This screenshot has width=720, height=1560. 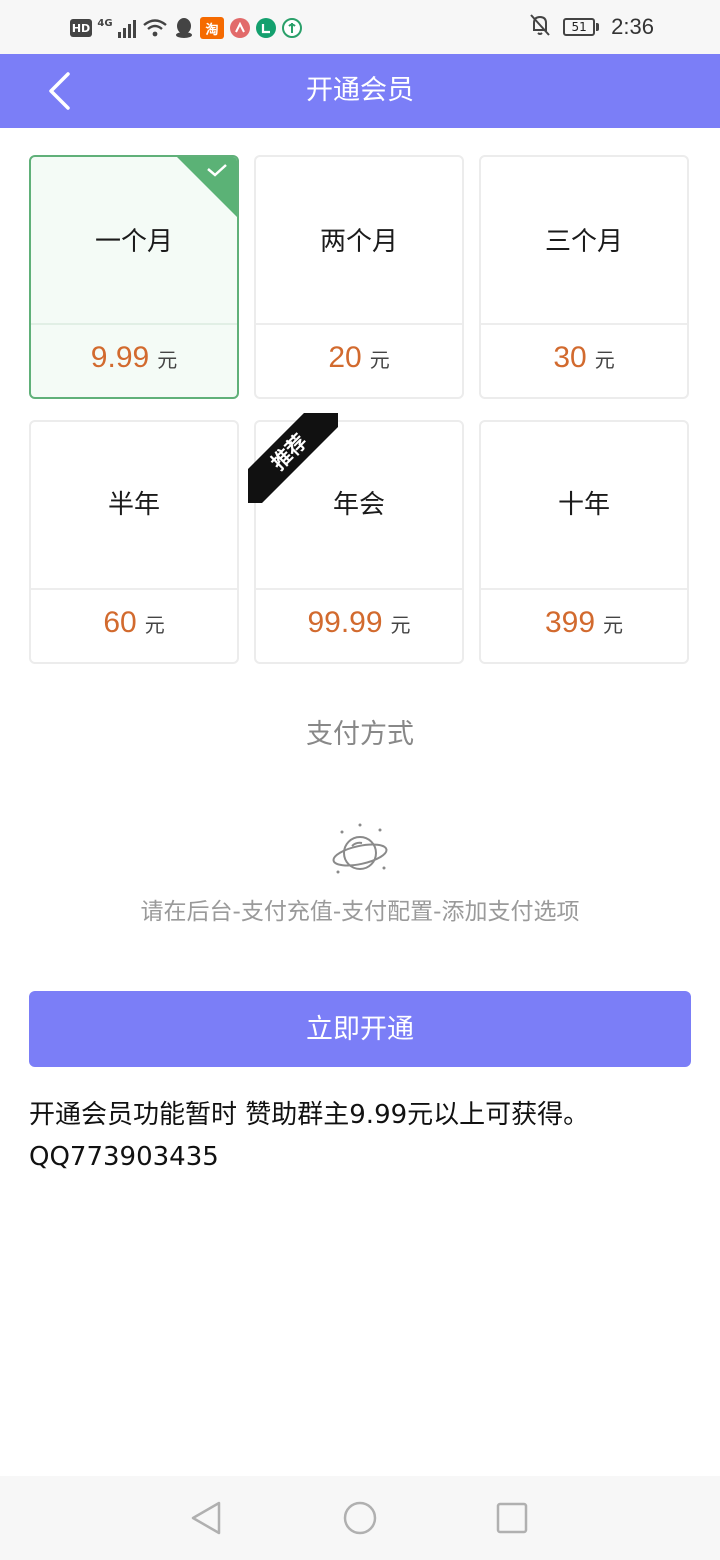 I want to click on qq-icon, so click(x=184, y=28).